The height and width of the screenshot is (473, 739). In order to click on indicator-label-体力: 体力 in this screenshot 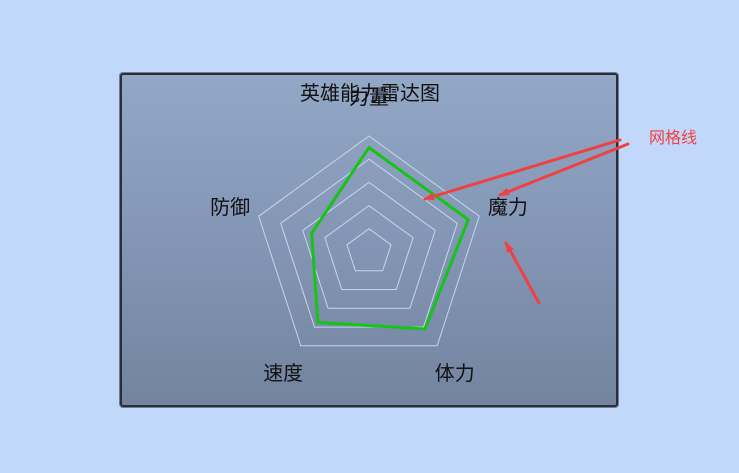, I will do `click(455, 373)`.